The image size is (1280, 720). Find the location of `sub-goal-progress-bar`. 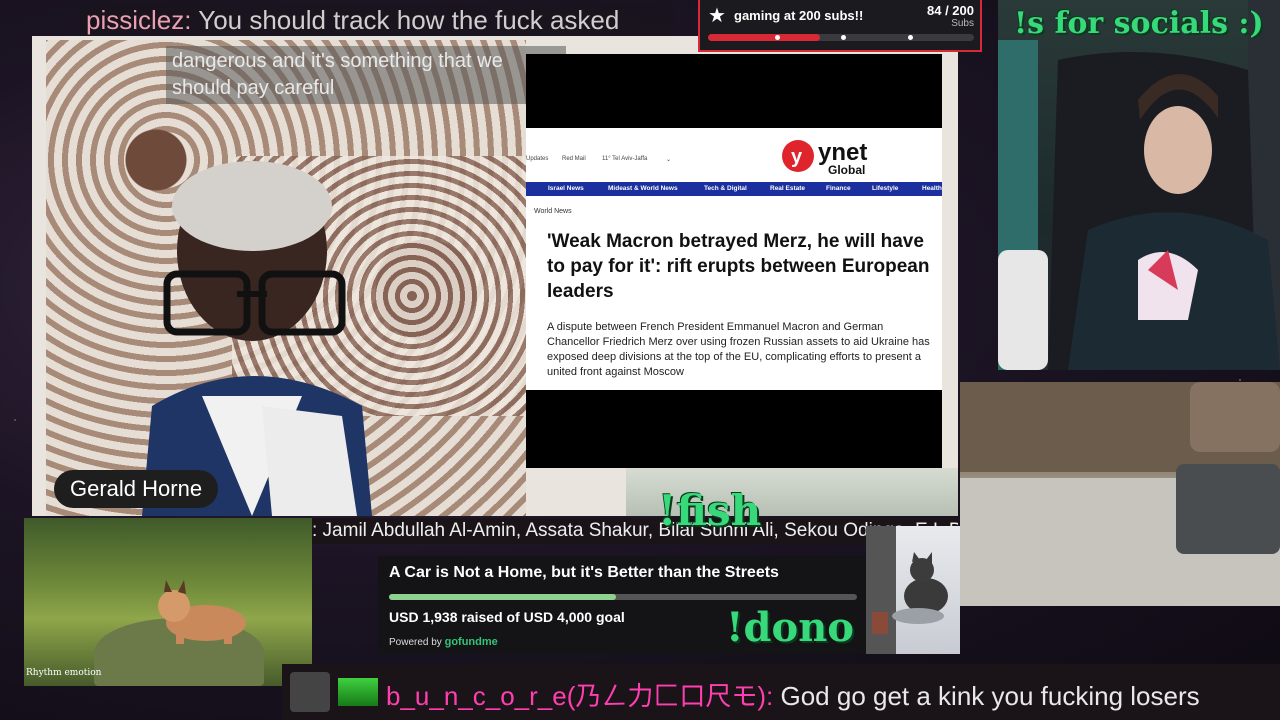

sub-goal-progress-bar is located at coordinates (841, 37).